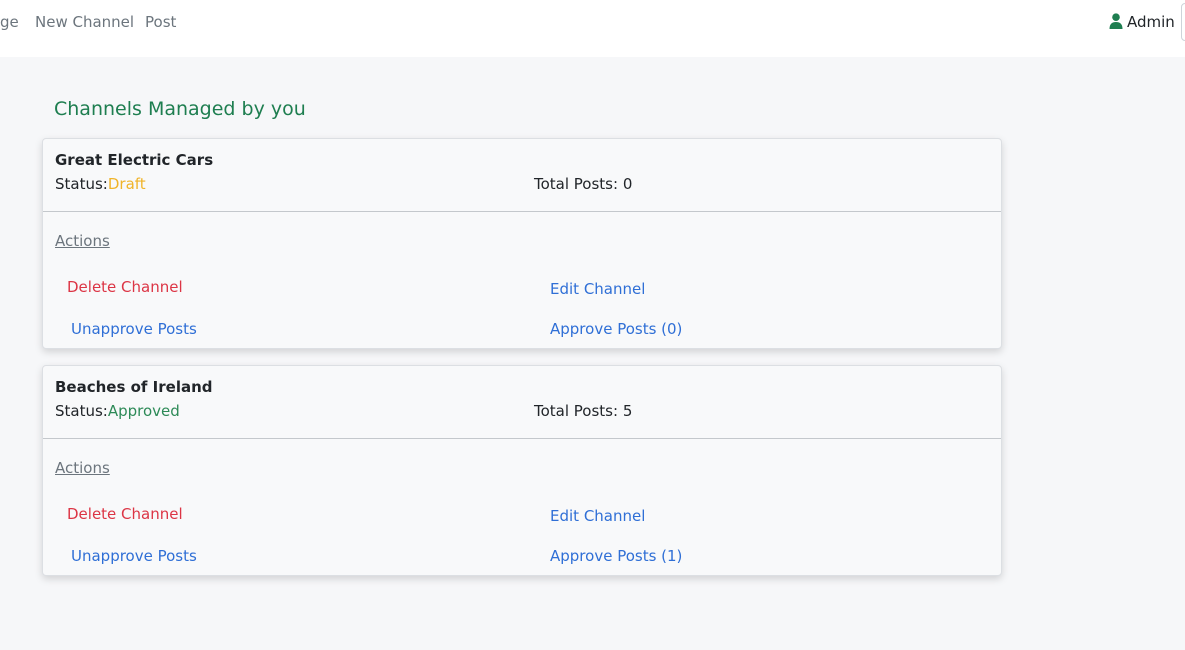  What do you see at coordinates (616, 329) in the screenshot?
I see `approve-posts-link: Approve Posts (0)` at bounding box center [616, 329].